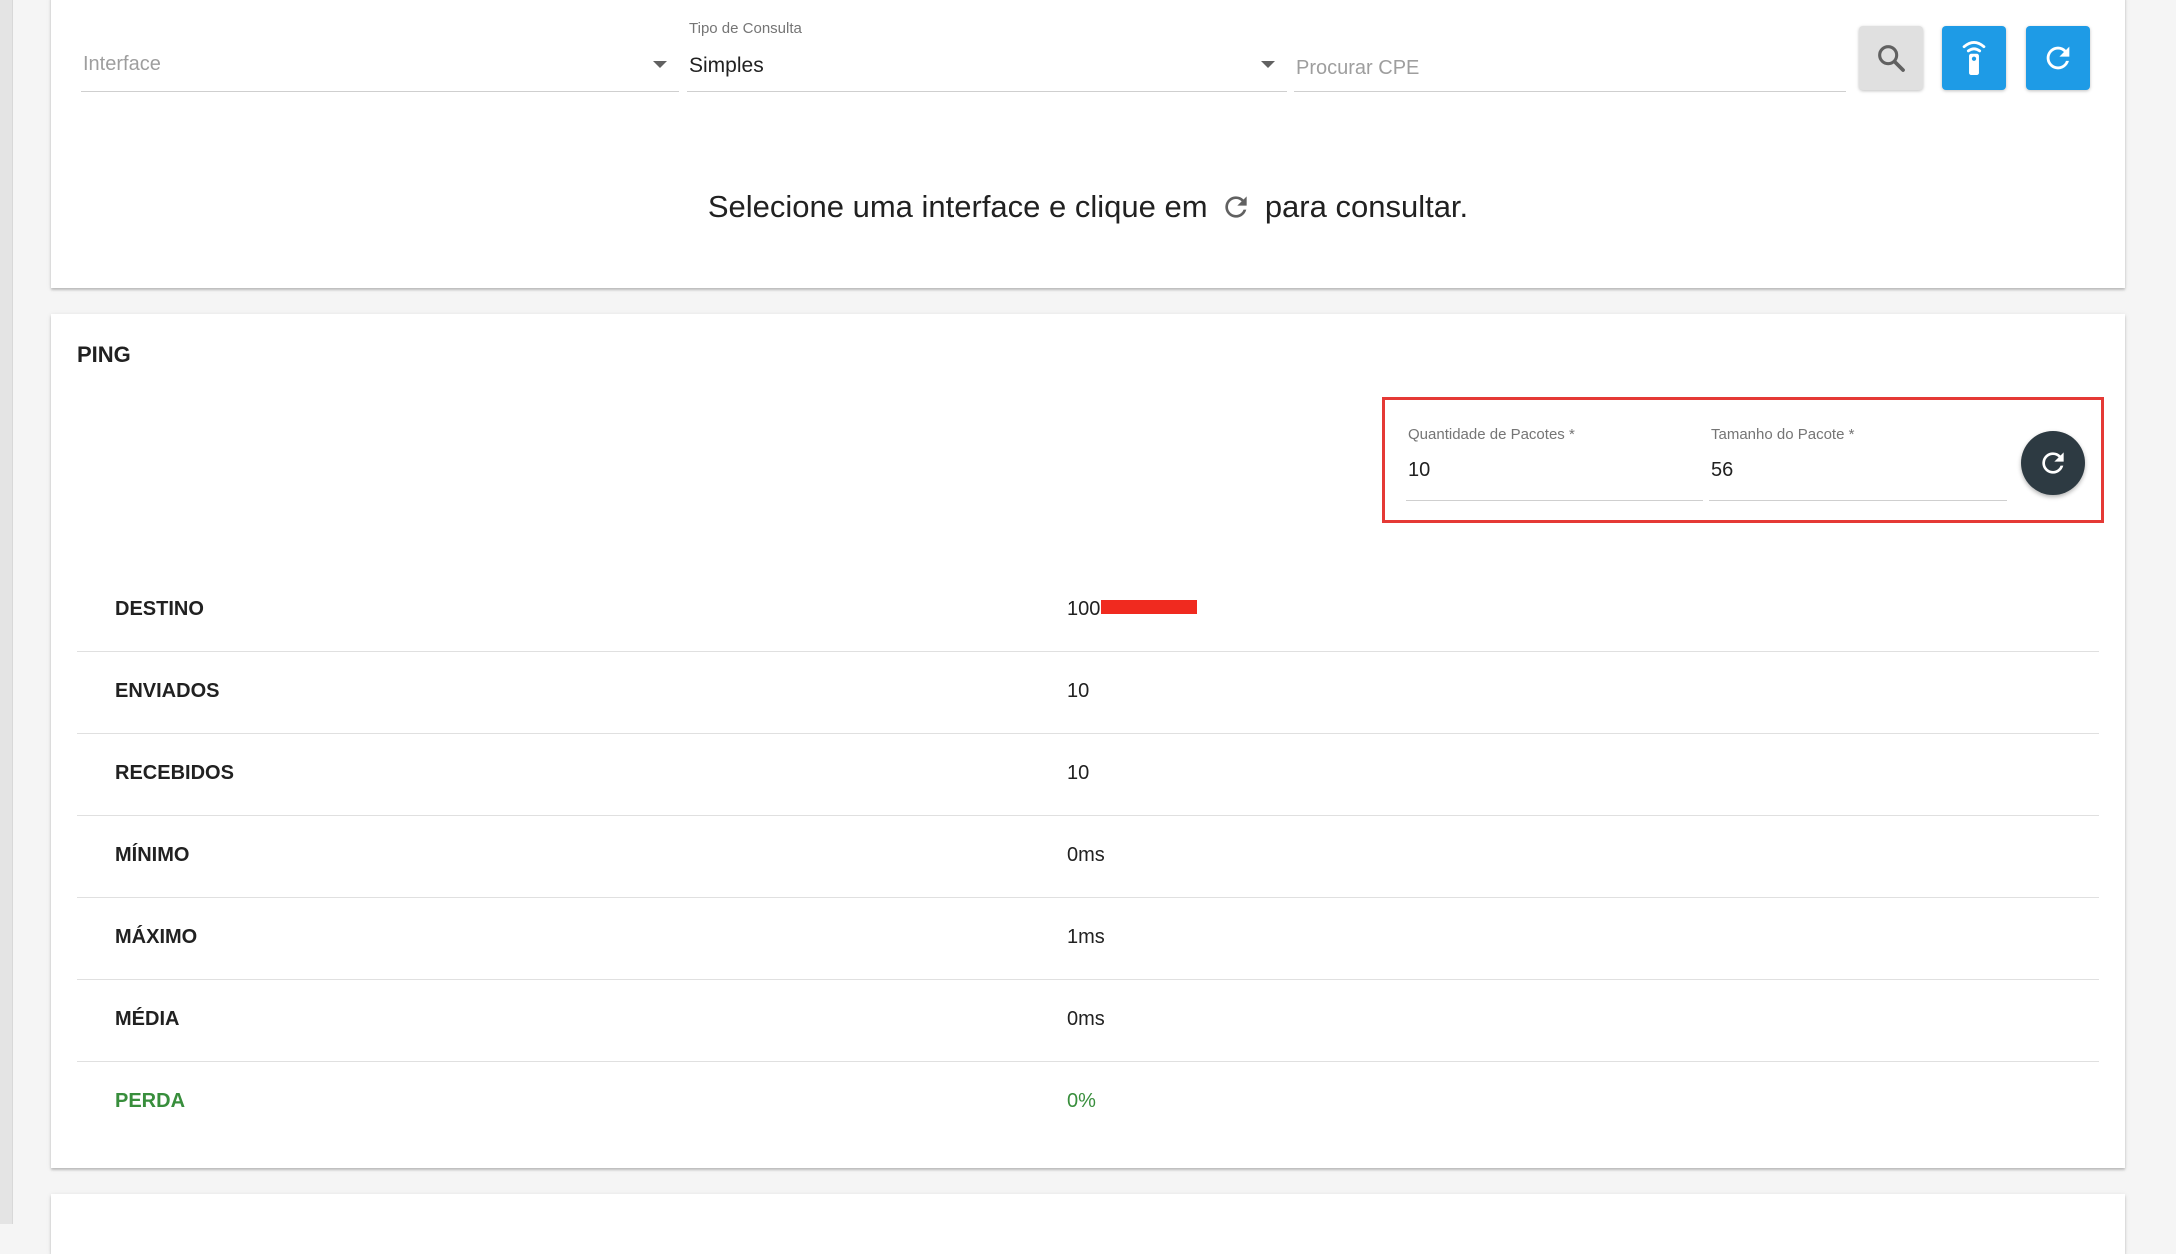  Describe the element at coordinates (152, 855) in the screenshot. I see `row-label: MÍNIMO` at that location.